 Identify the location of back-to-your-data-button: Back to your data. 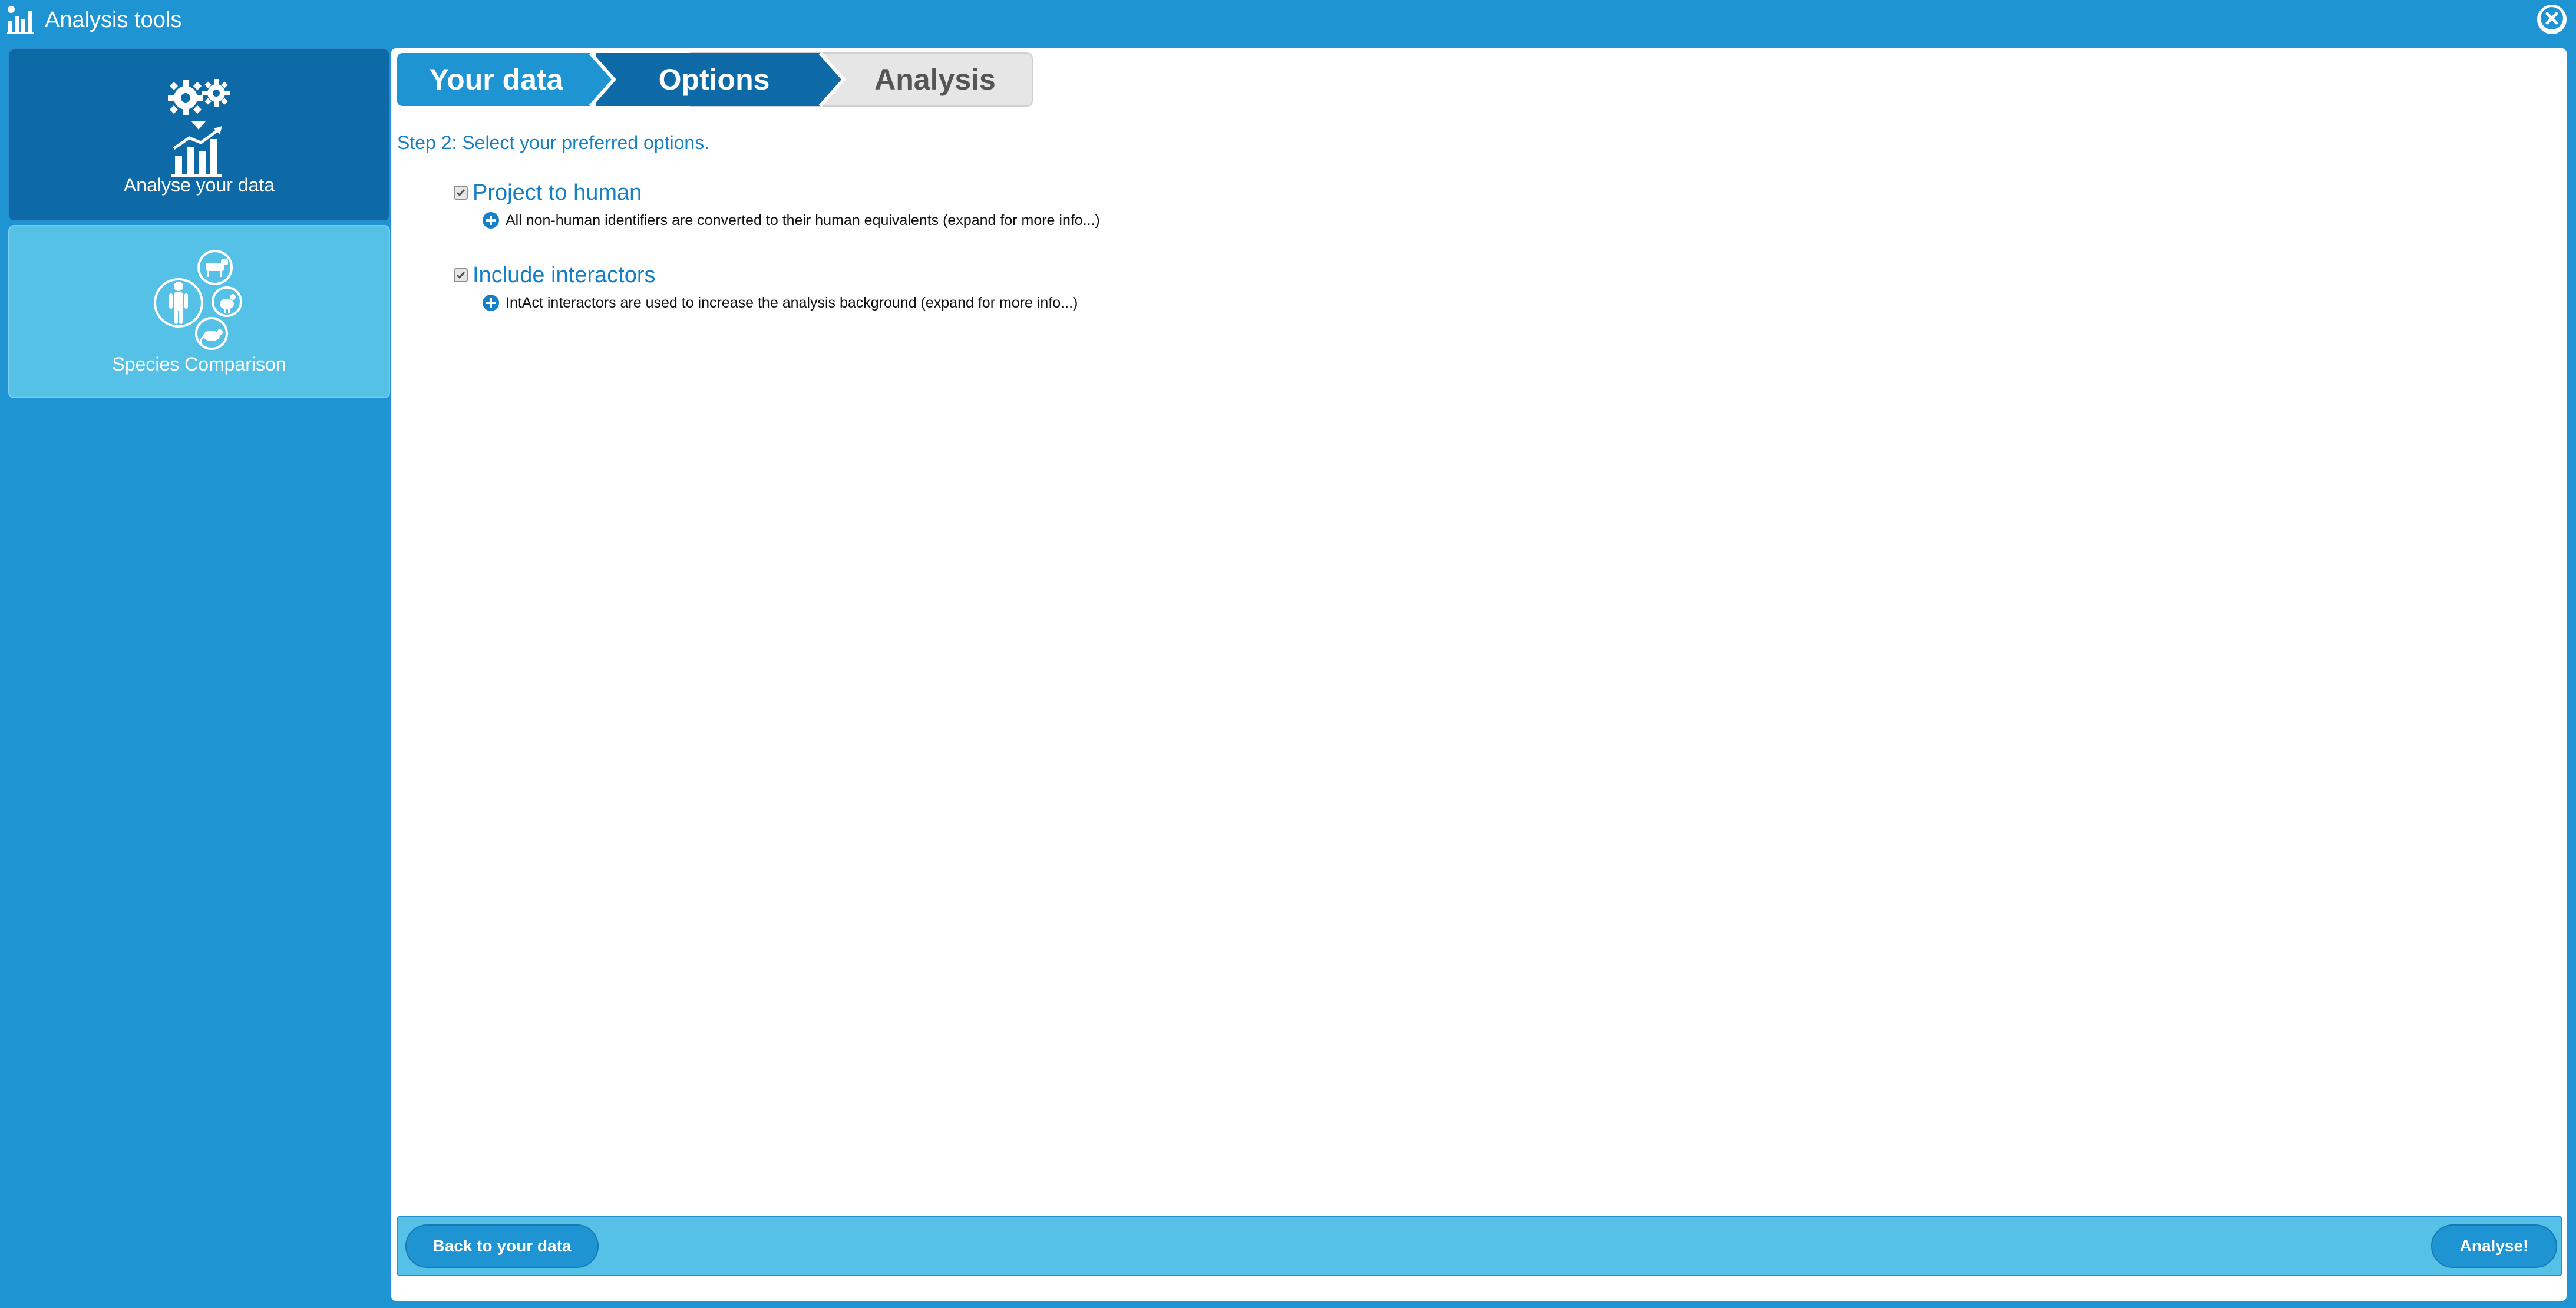
(502, 1246).